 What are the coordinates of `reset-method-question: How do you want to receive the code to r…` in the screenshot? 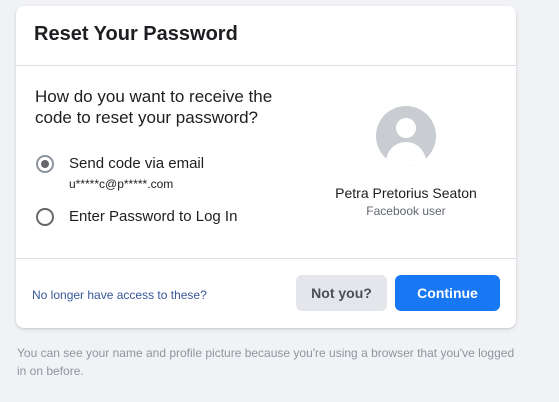 It's located at (154, 107).